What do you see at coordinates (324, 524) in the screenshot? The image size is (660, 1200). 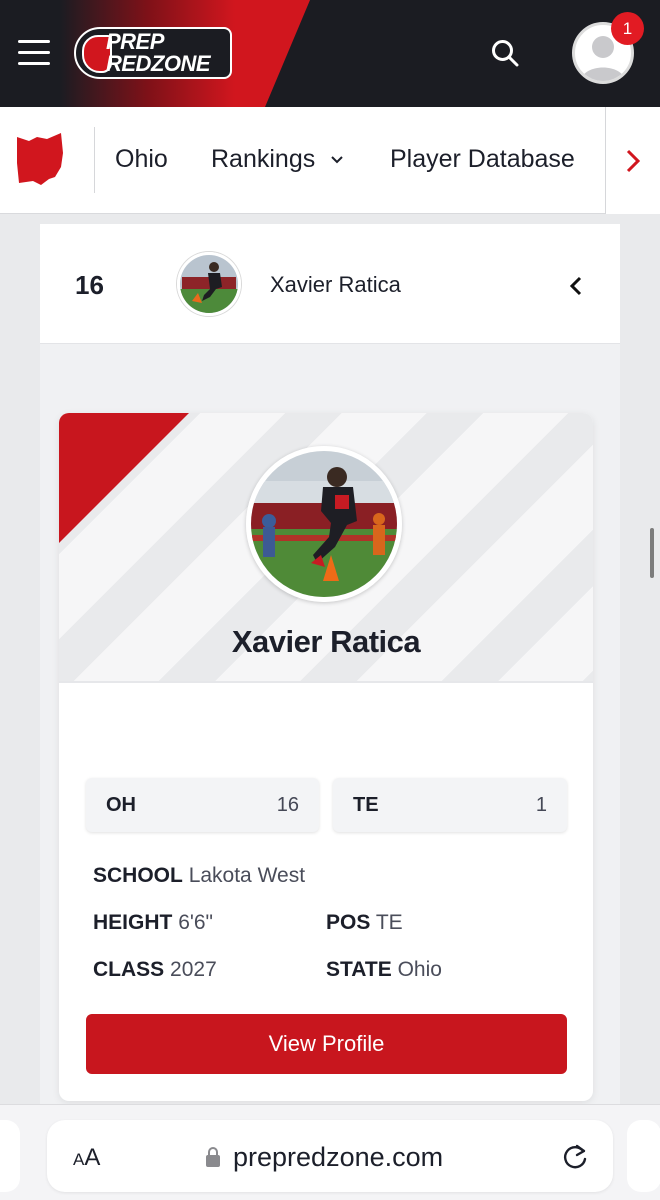 I see `player-photo` at bounding box center [324, 524].